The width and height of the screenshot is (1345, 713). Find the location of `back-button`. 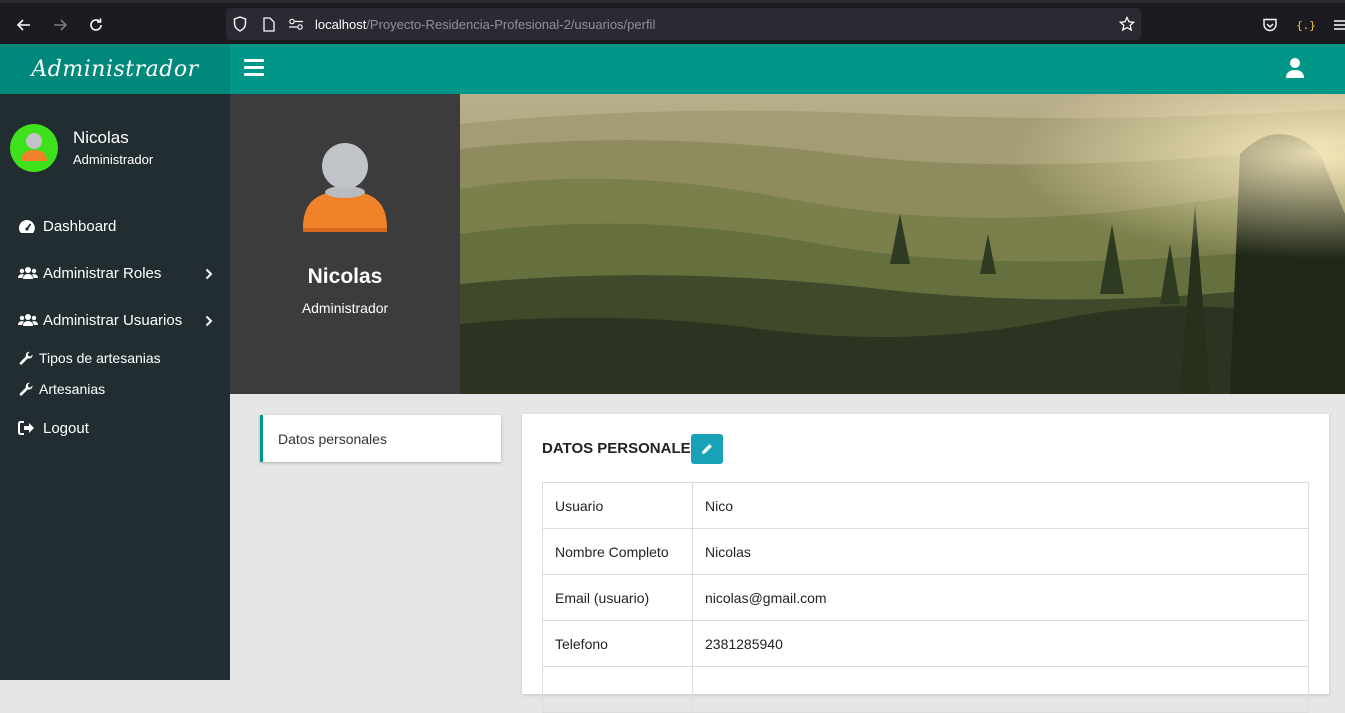

back-button is located at coordinates (24, 25).